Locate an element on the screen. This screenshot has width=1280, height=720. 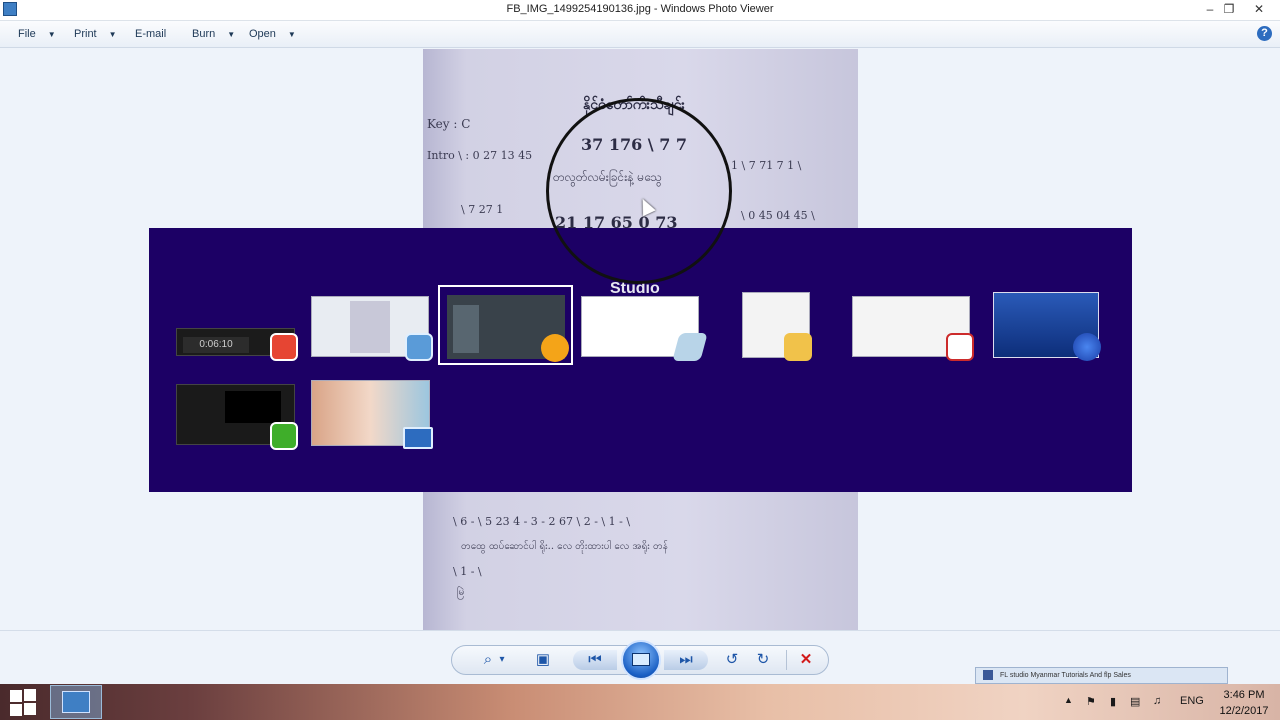
power-icon: ▮ is located at coordinates (1113, 701).